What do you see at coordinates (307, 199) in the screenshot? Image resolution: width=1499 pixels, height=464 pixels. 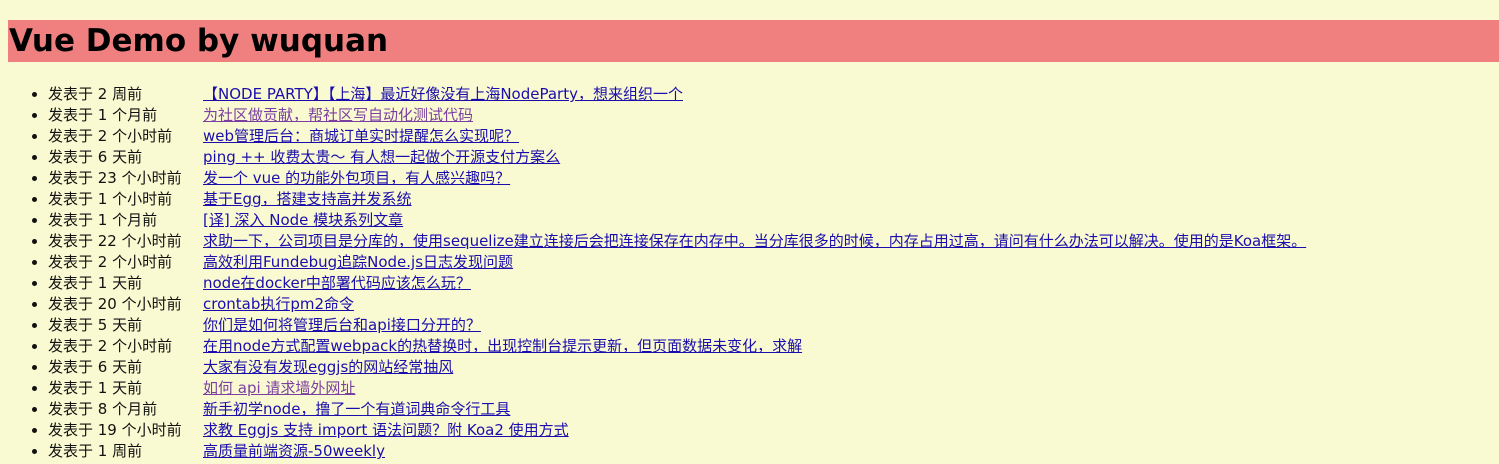 I see `topic-link: 基于Egg，搭建支持高并发系统` at bounding box center [307, 199].